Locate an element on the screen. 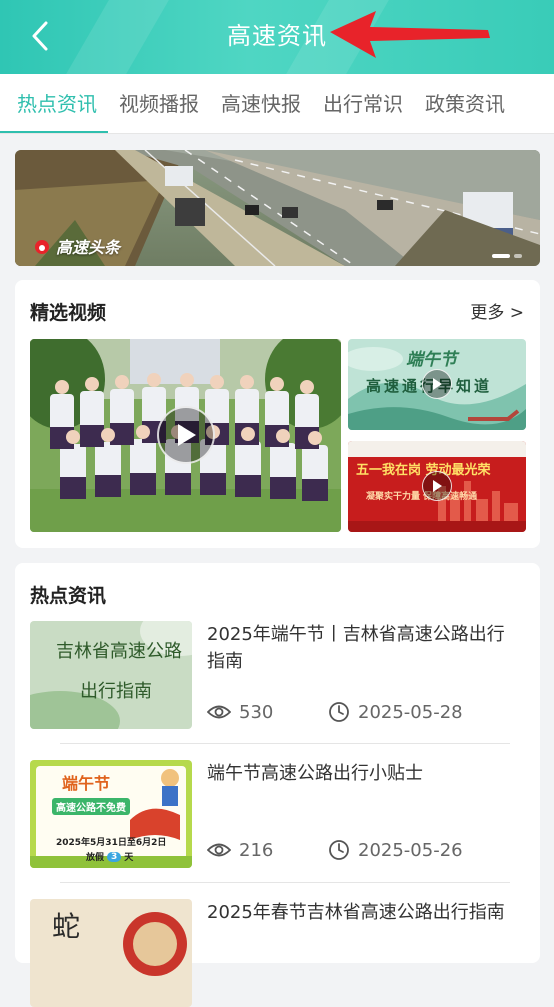 This screenshot has width=554, height=1007. carousel-dot is located at coordinates (518, 256).